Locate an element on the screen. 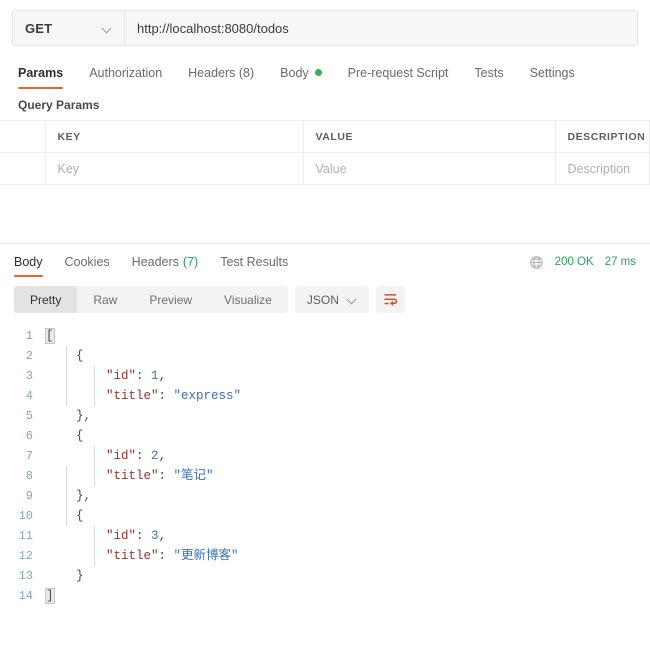 The height and width of the screenshot is (660, 650). code-line-text: "id": 2, is located at coordinates (106, 456).